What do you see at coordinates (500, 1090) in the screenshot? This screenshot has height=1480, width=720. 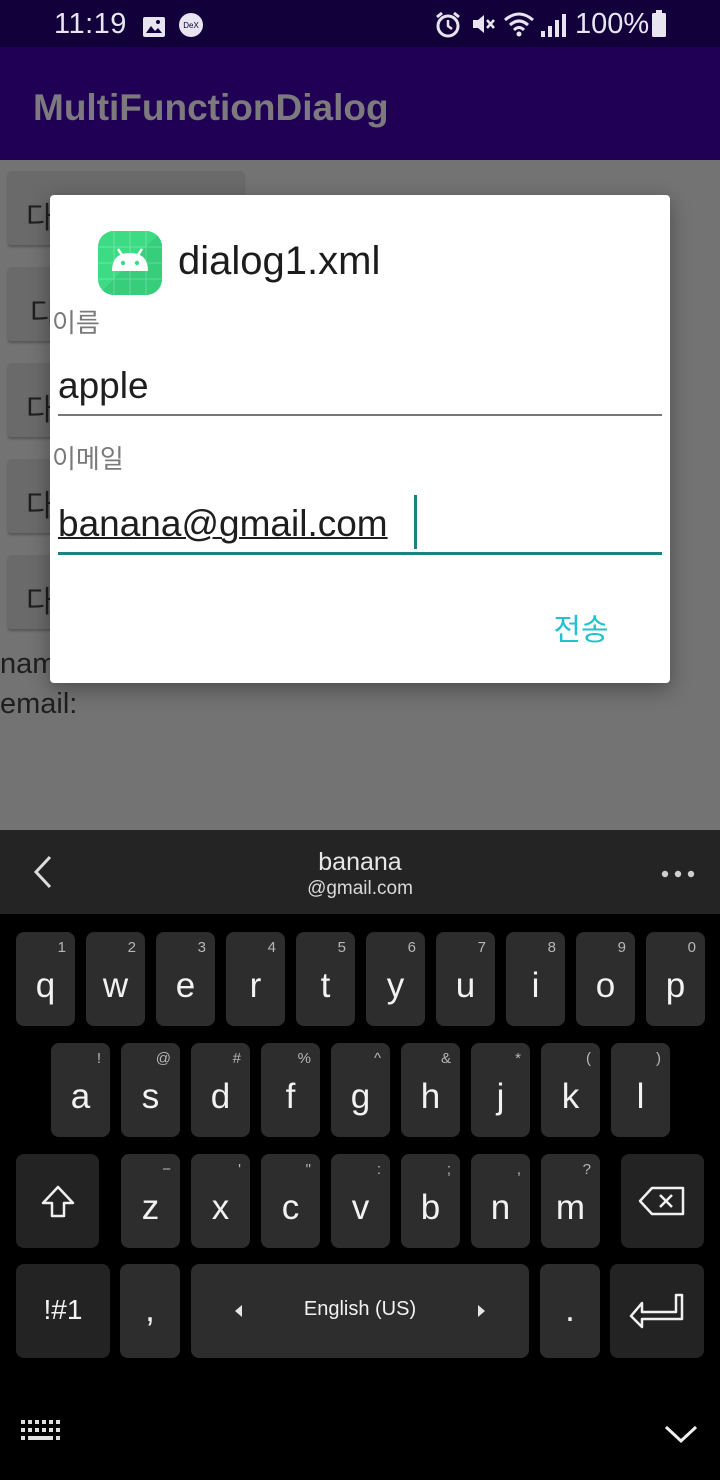 I see `key-j: * j` at bounding box center [500, 1090].